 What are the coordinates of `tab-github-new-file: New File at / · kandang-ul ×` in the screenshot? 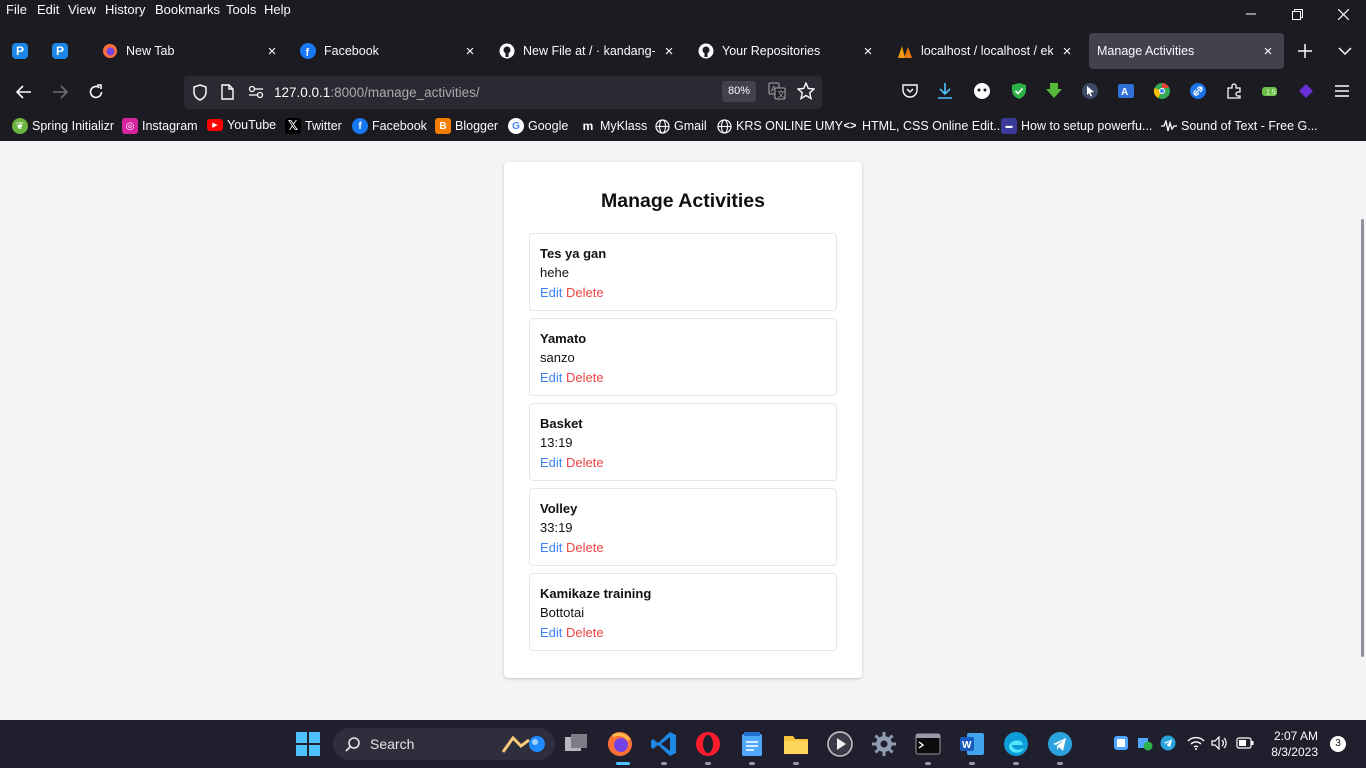 It's located at (588, 51).